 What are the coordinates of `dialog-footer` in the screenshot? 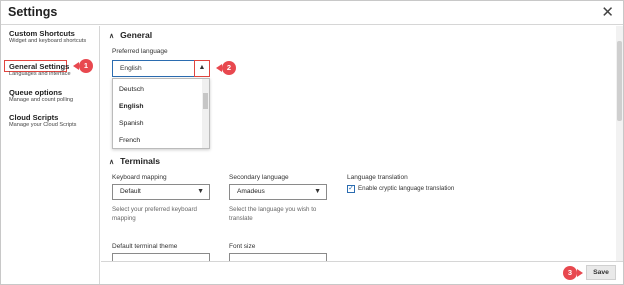 It's located at (362, 272).